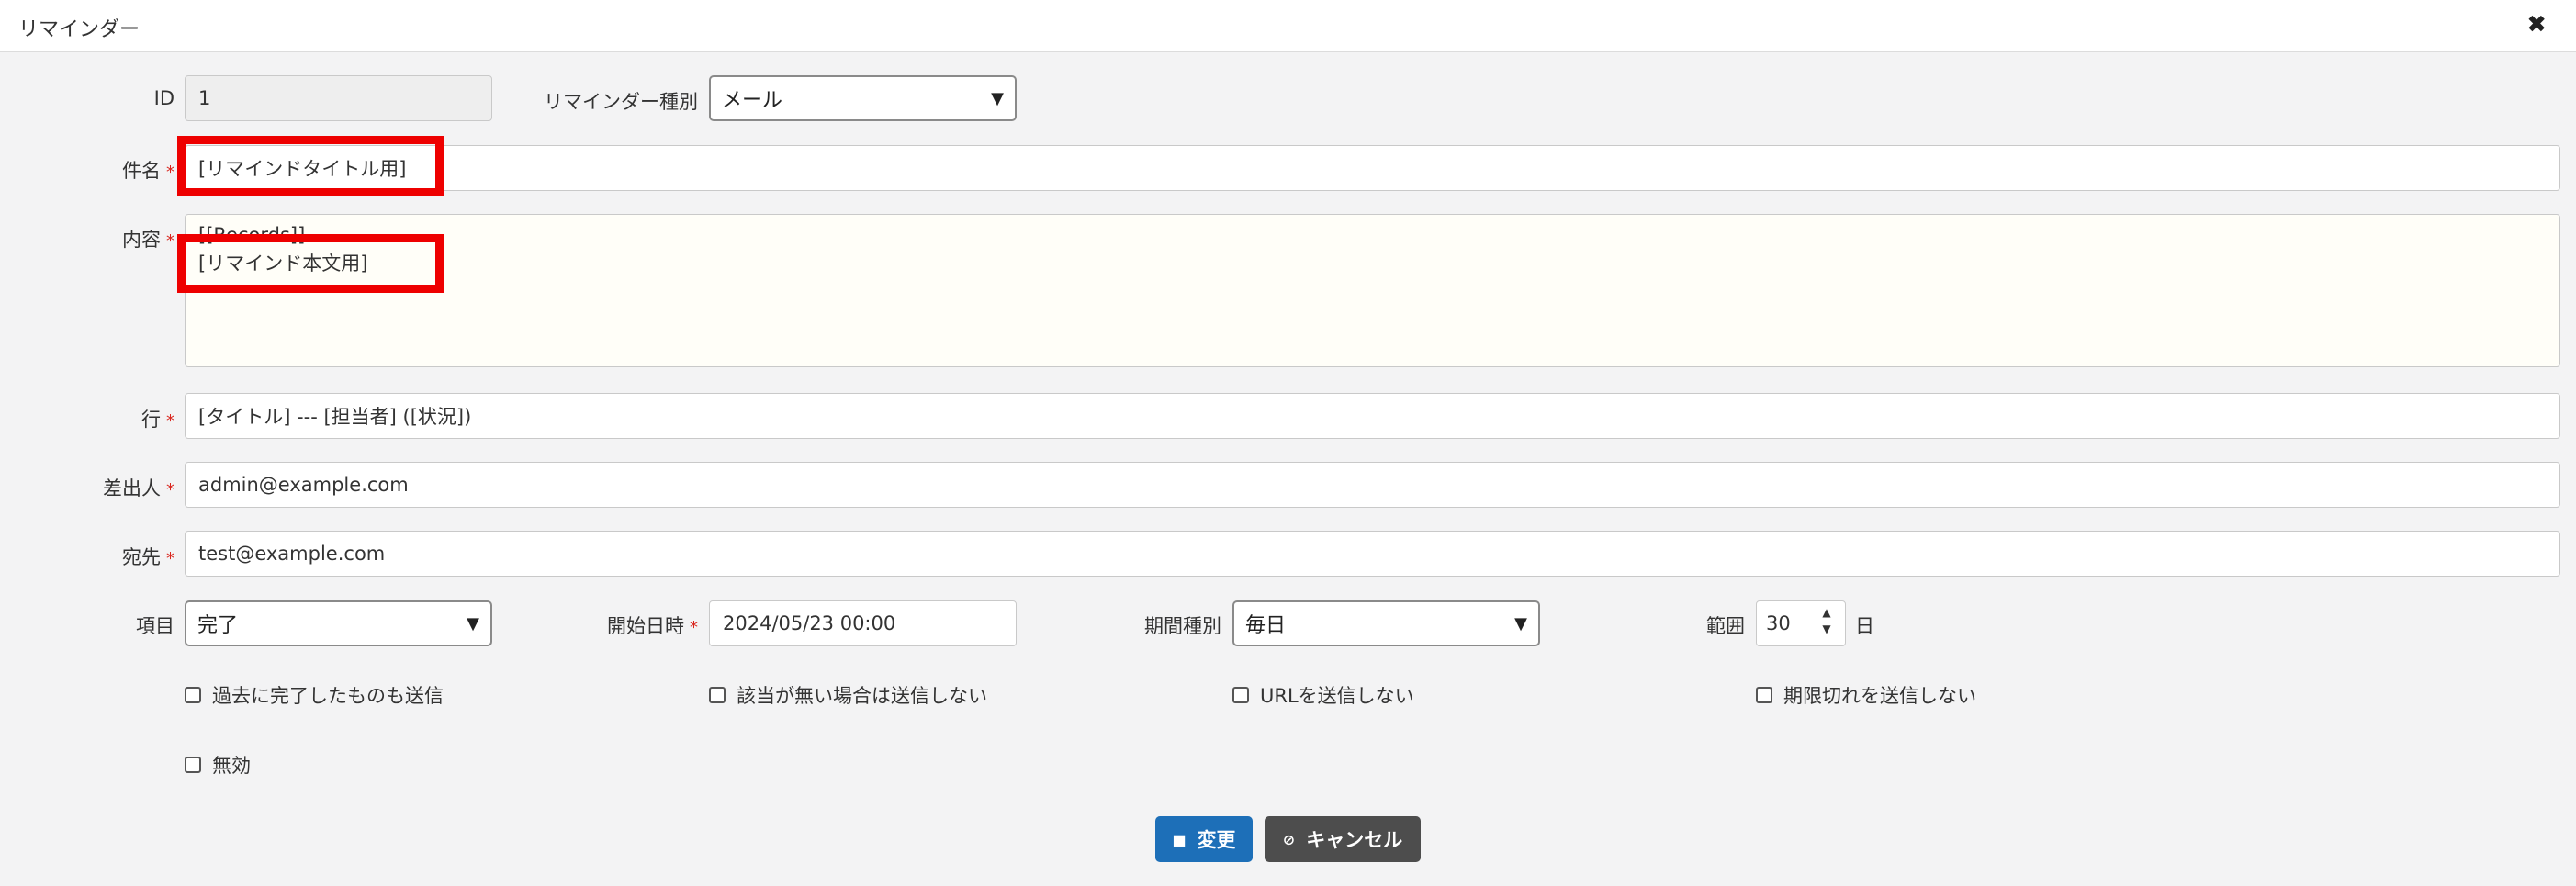 This screenshot has height=886, width=2576. I want to click on close-icon: ✖, so click(2536, 25).